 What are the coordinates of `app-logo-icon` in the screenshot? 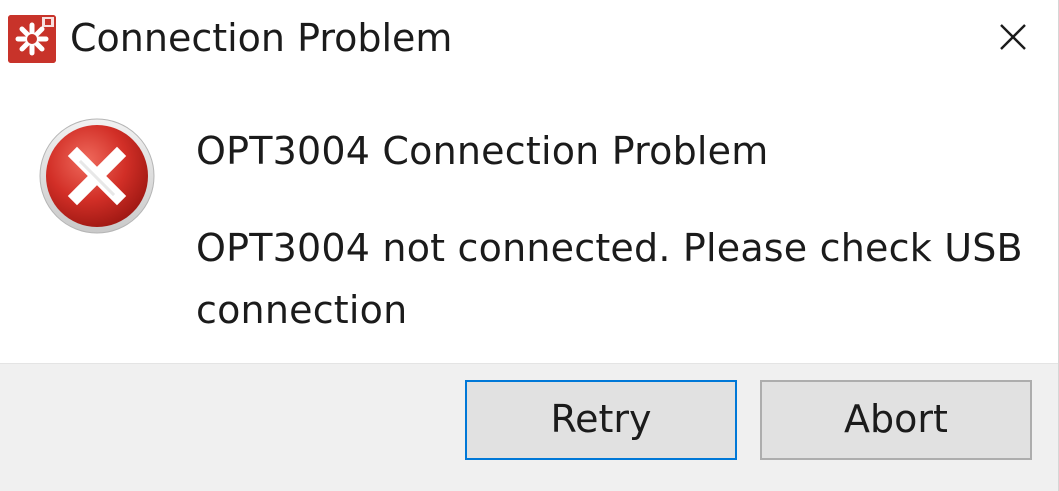 It's located at (32, 39).